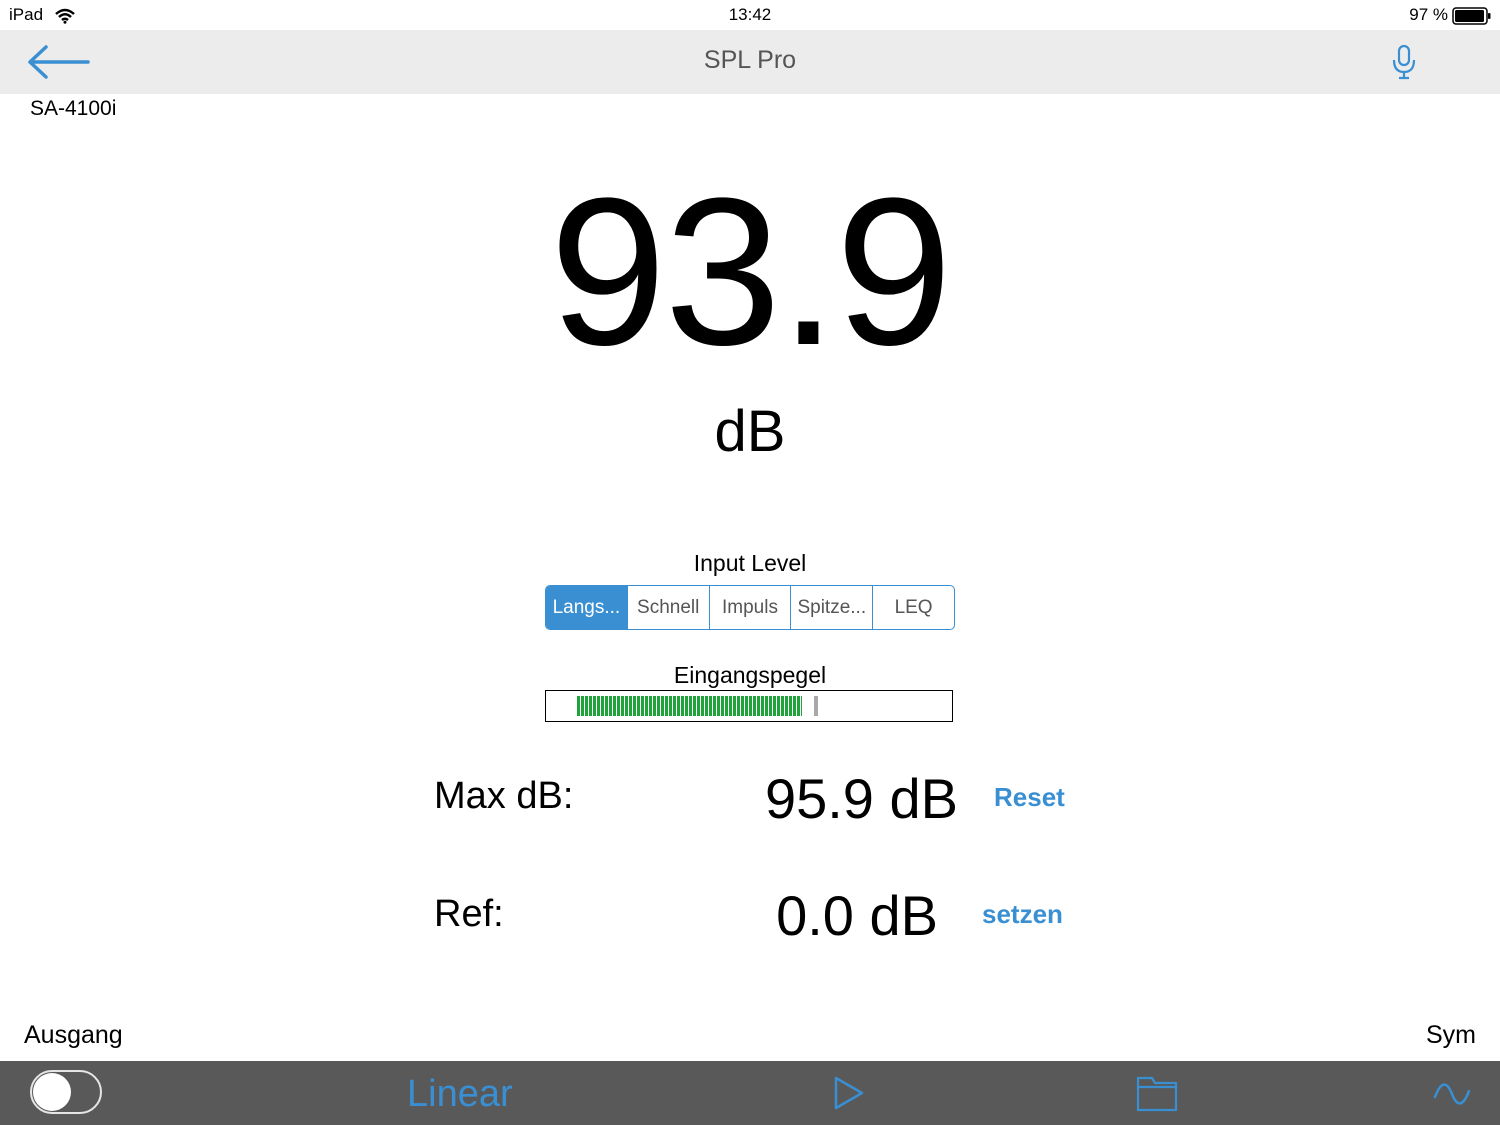  What do you see at coordinates (750, 431) in the screenshot?
I see `spl-reading-unit: dB` at bounding box center [750, 431].